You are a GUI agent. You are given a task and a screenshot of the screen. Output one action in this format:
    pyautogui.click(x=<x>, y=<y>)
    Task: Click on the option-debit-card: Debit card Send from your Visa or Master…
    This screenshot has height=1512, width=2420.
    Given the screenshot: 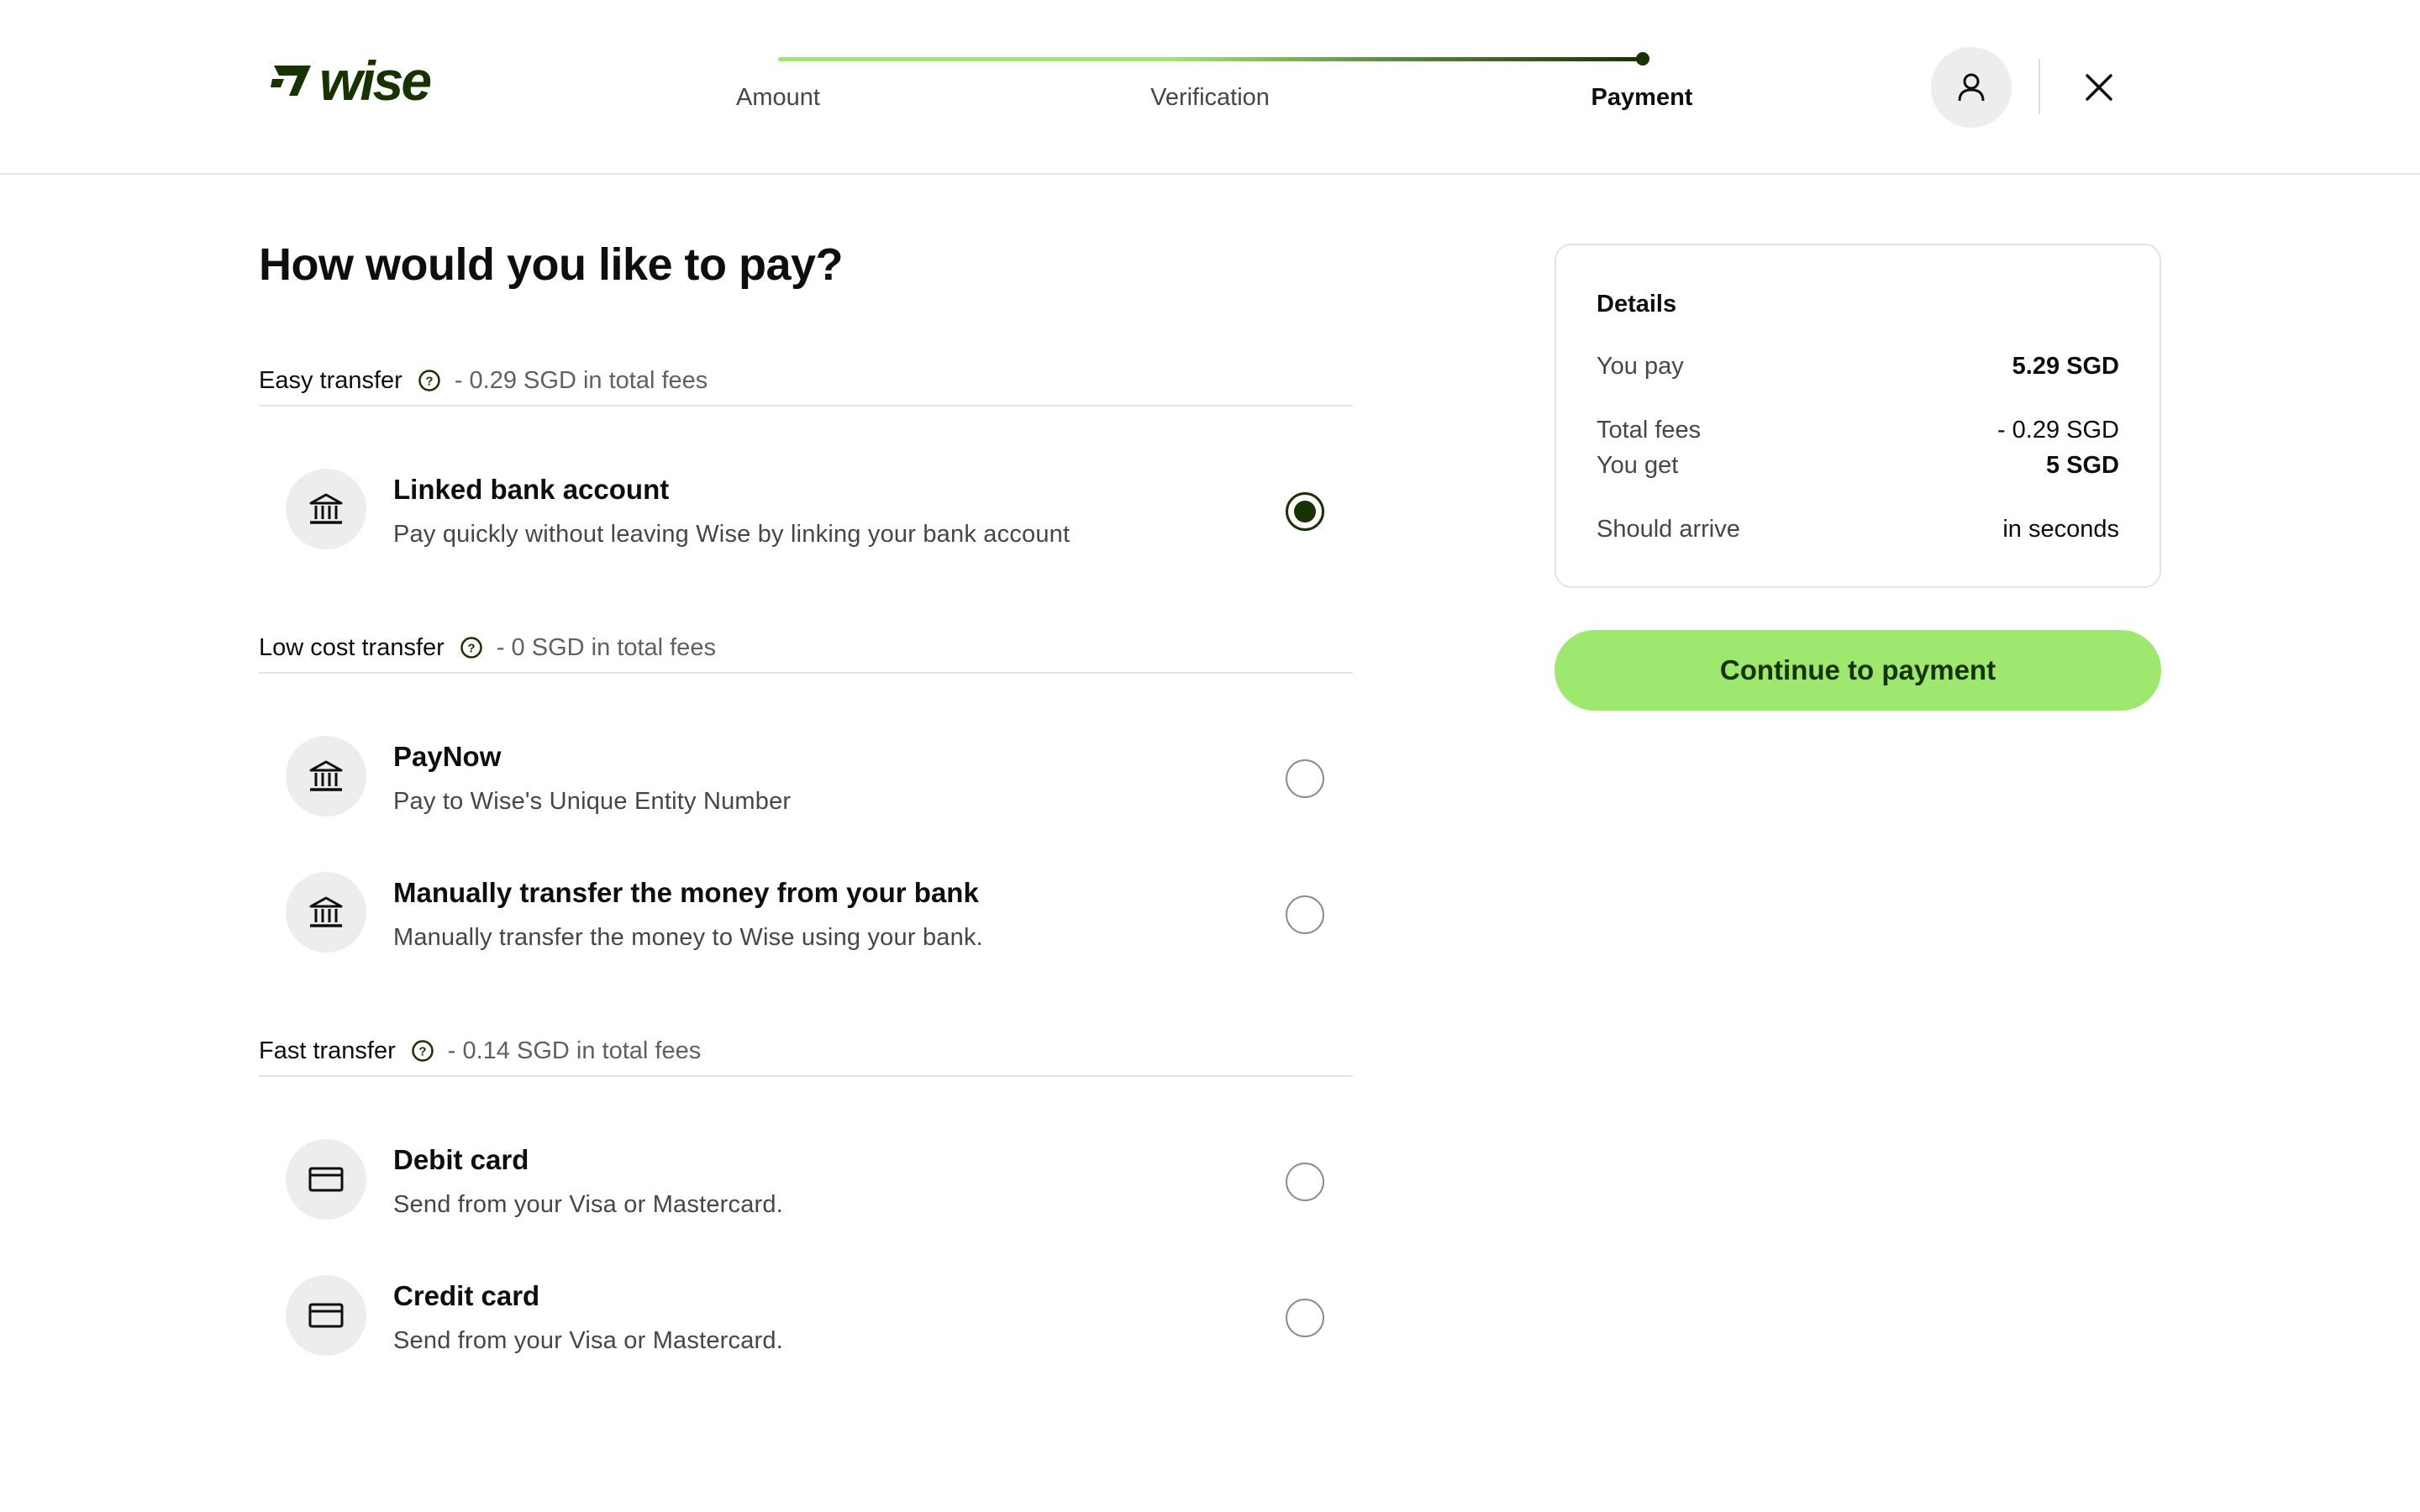 What is the action you would take?
    pyautogui.click(x=806, y=1182)
    